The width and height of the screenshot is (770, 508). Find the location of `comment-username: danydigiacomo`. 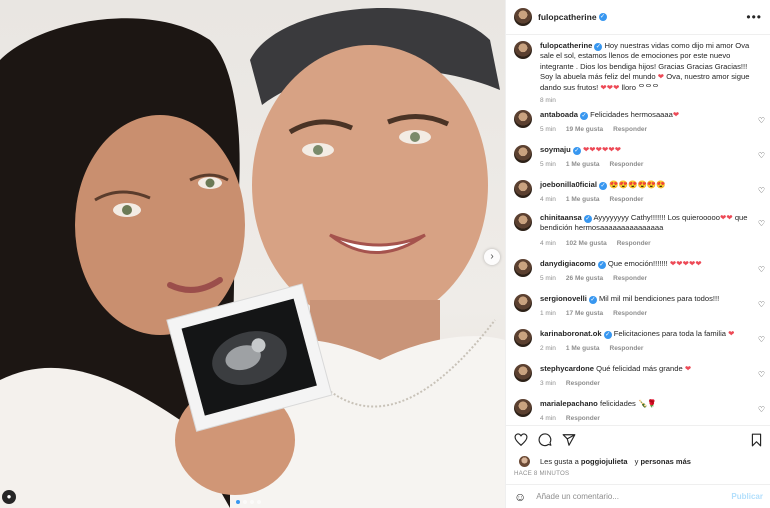

comment-username: danydigiacomo is located at coordinates (568, 263).